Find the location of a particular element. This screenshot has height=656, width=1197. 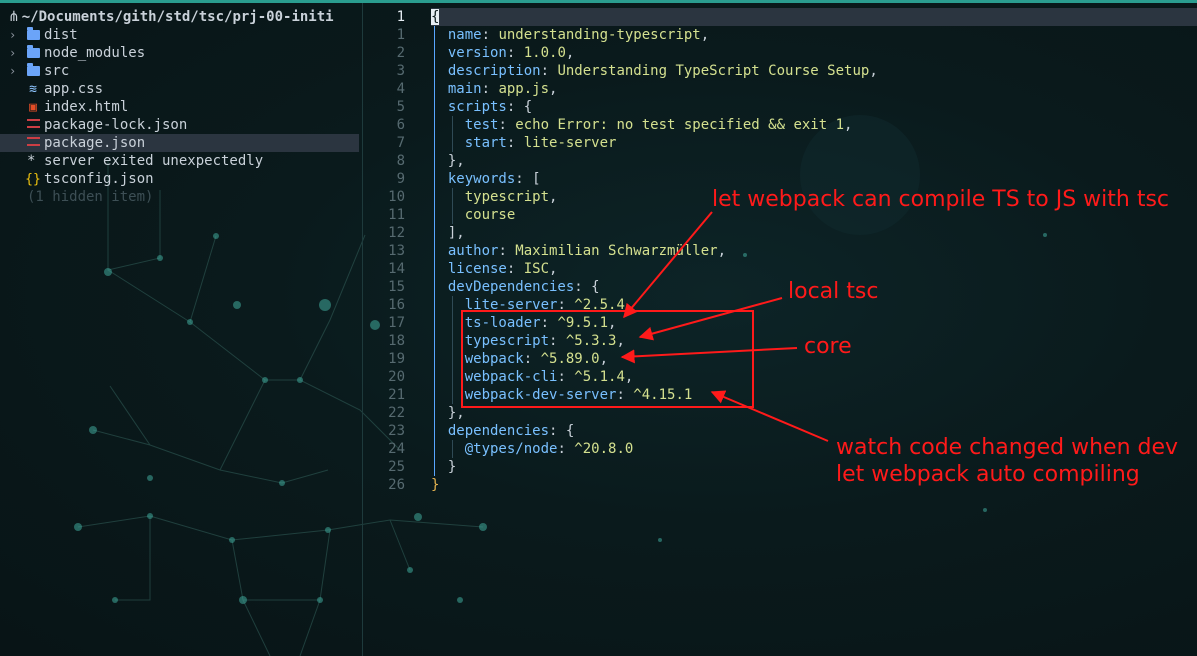

code-line: 8 }, is located at coordinates (780, 161).